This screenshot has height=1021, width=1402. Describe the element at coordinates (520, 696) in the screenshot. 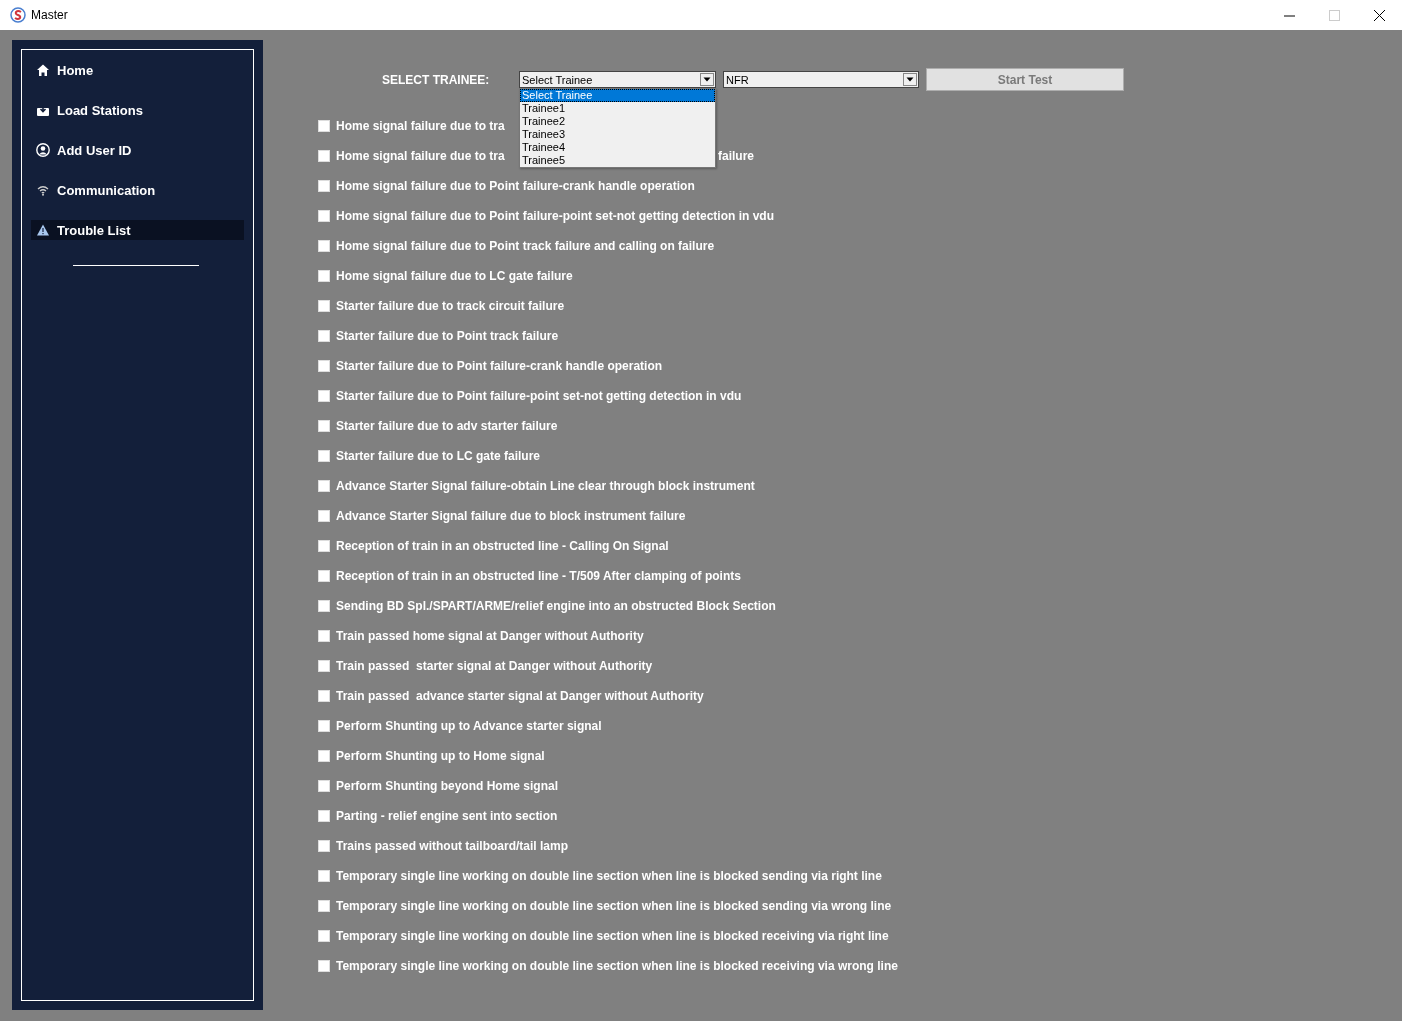

I see `trouble-label: Train passed advance starter signal at Danger without Authority` at that location.